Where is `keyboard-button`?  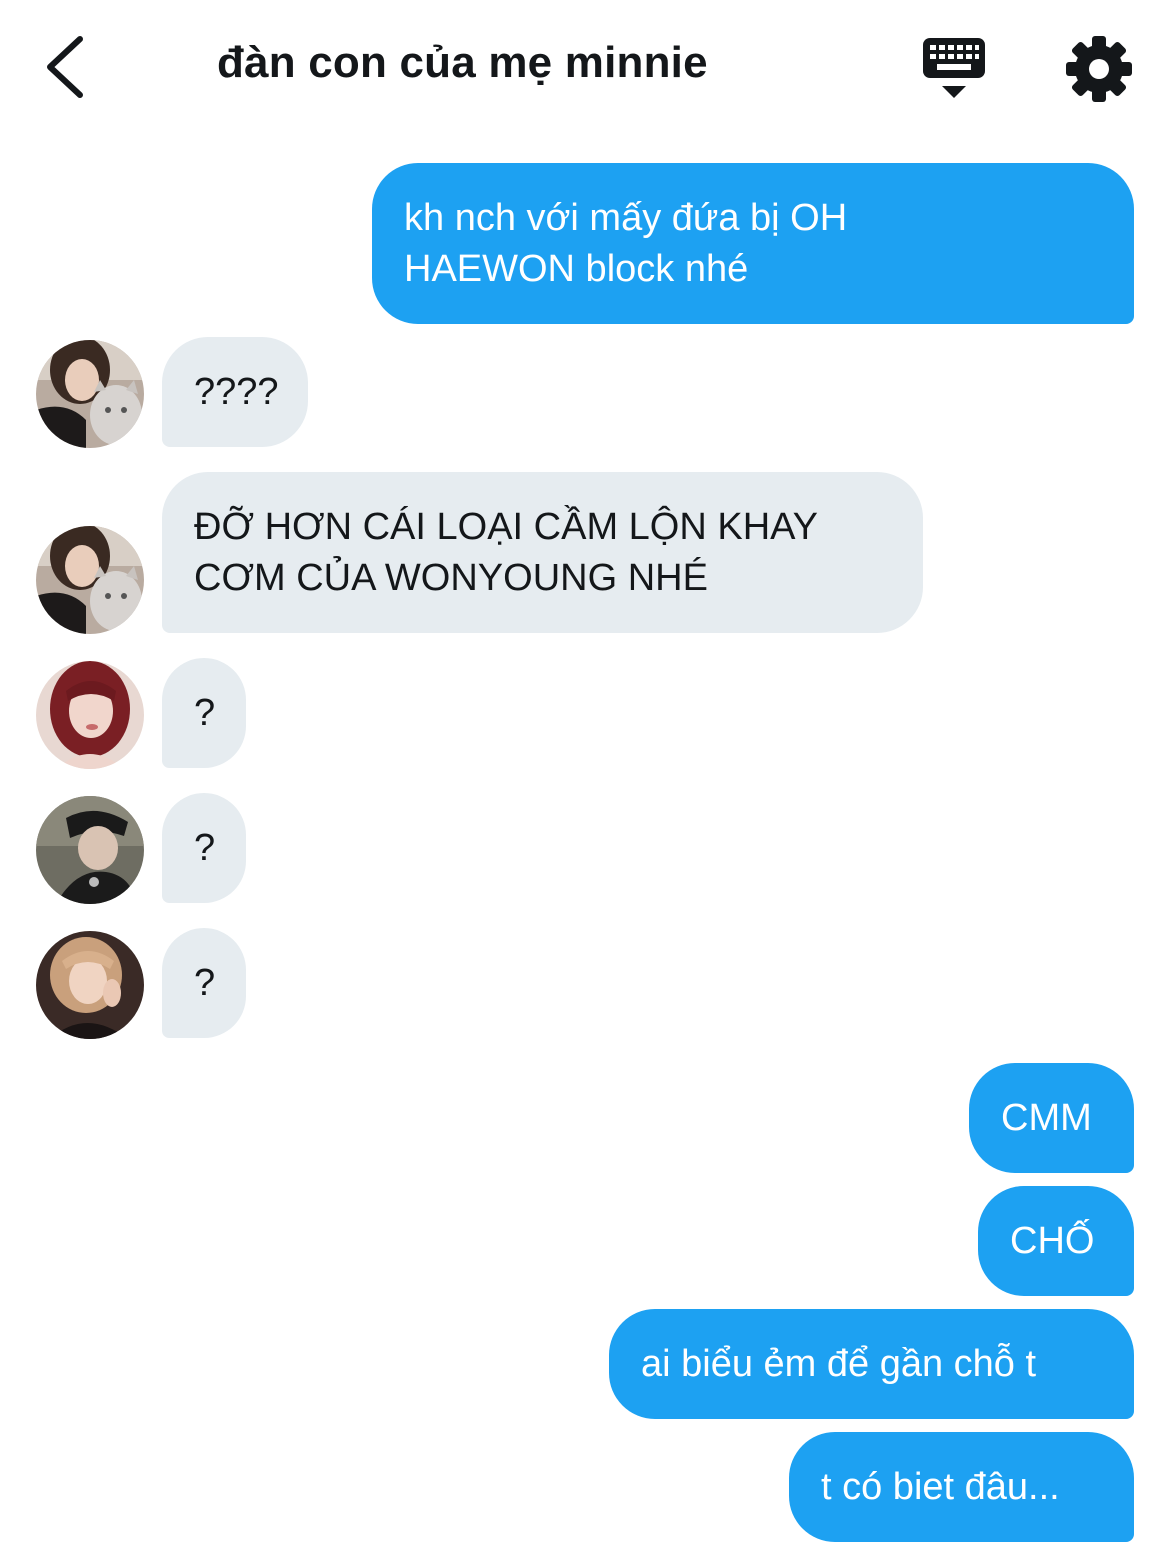
keyboard-button is located at coordinates (954, 69).